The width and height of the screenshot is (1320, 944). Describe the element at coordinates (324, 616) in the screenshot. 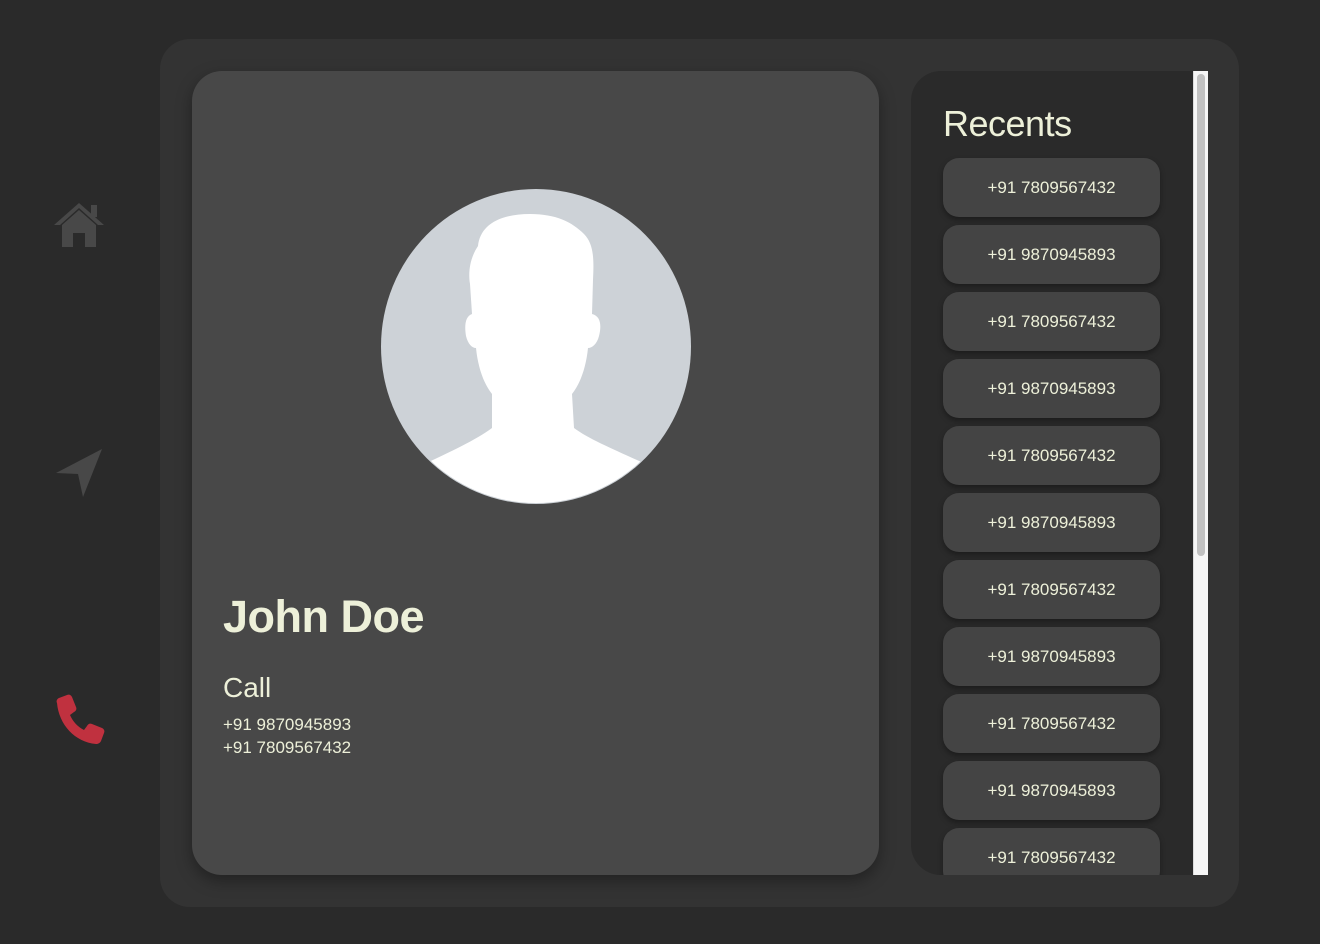

I see `contact-name: John Doe` at that location.